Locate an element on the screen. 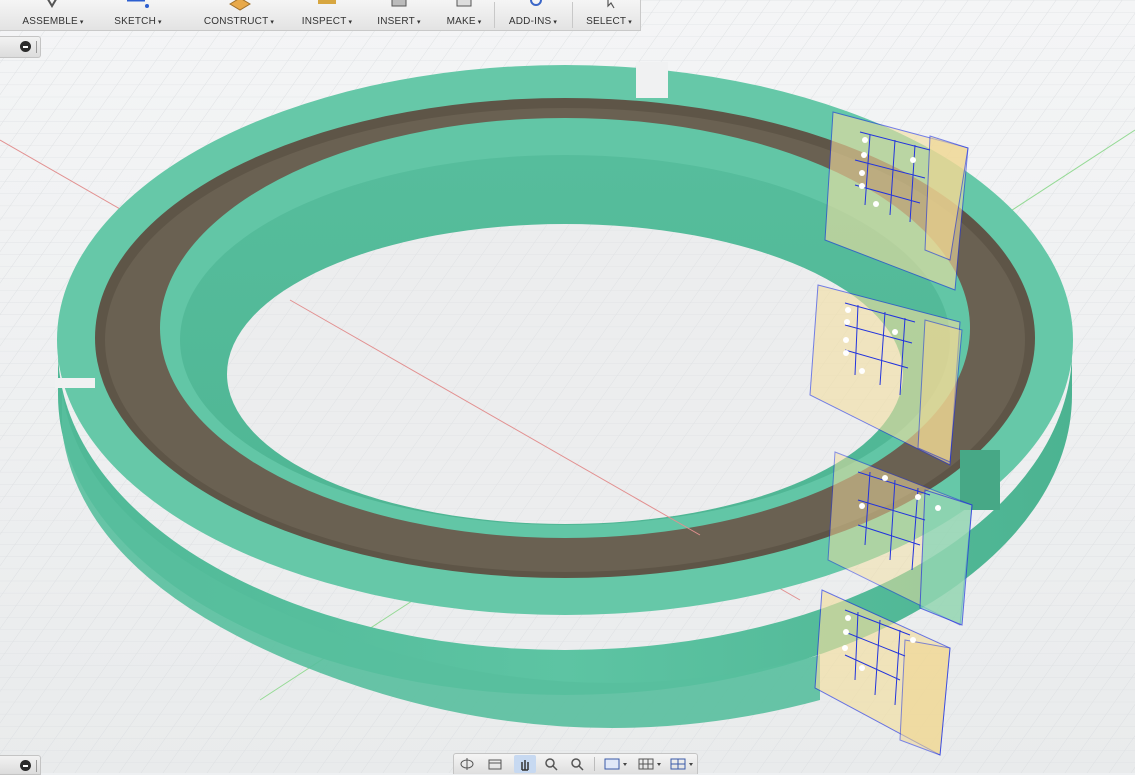 Image resolution: width=1135 pixels, height=775 pixels. assemble-menu: ASSEMBLE ▾ is located at coordinates (53, 15).